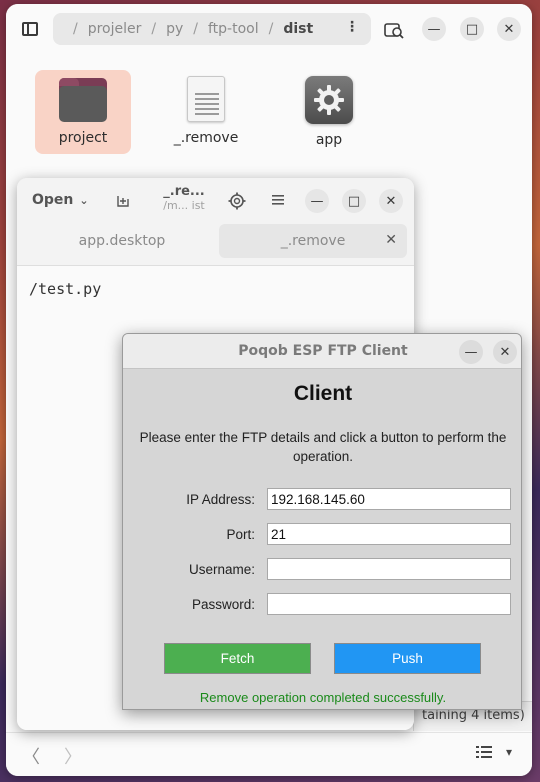  What do you see at coordinates (509, 752) in the screenshot?
I see `chevron-down-icon: ▾` at bounding box center [509, 752].